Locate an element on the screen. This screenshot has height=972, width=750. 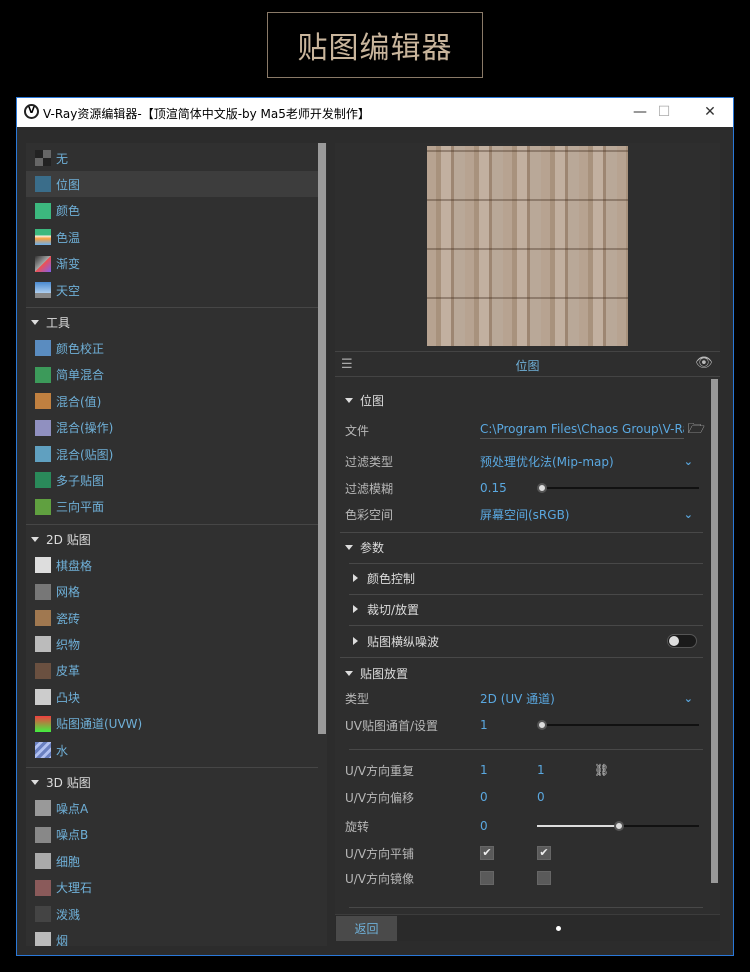
list-item: 多子贴图 is located at coordinates (172, 480).